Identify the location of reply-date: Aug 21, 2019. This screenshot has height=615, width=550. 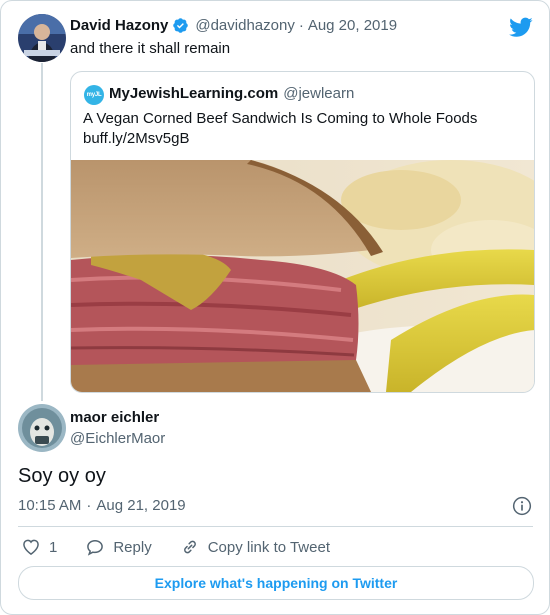
(140, 505).